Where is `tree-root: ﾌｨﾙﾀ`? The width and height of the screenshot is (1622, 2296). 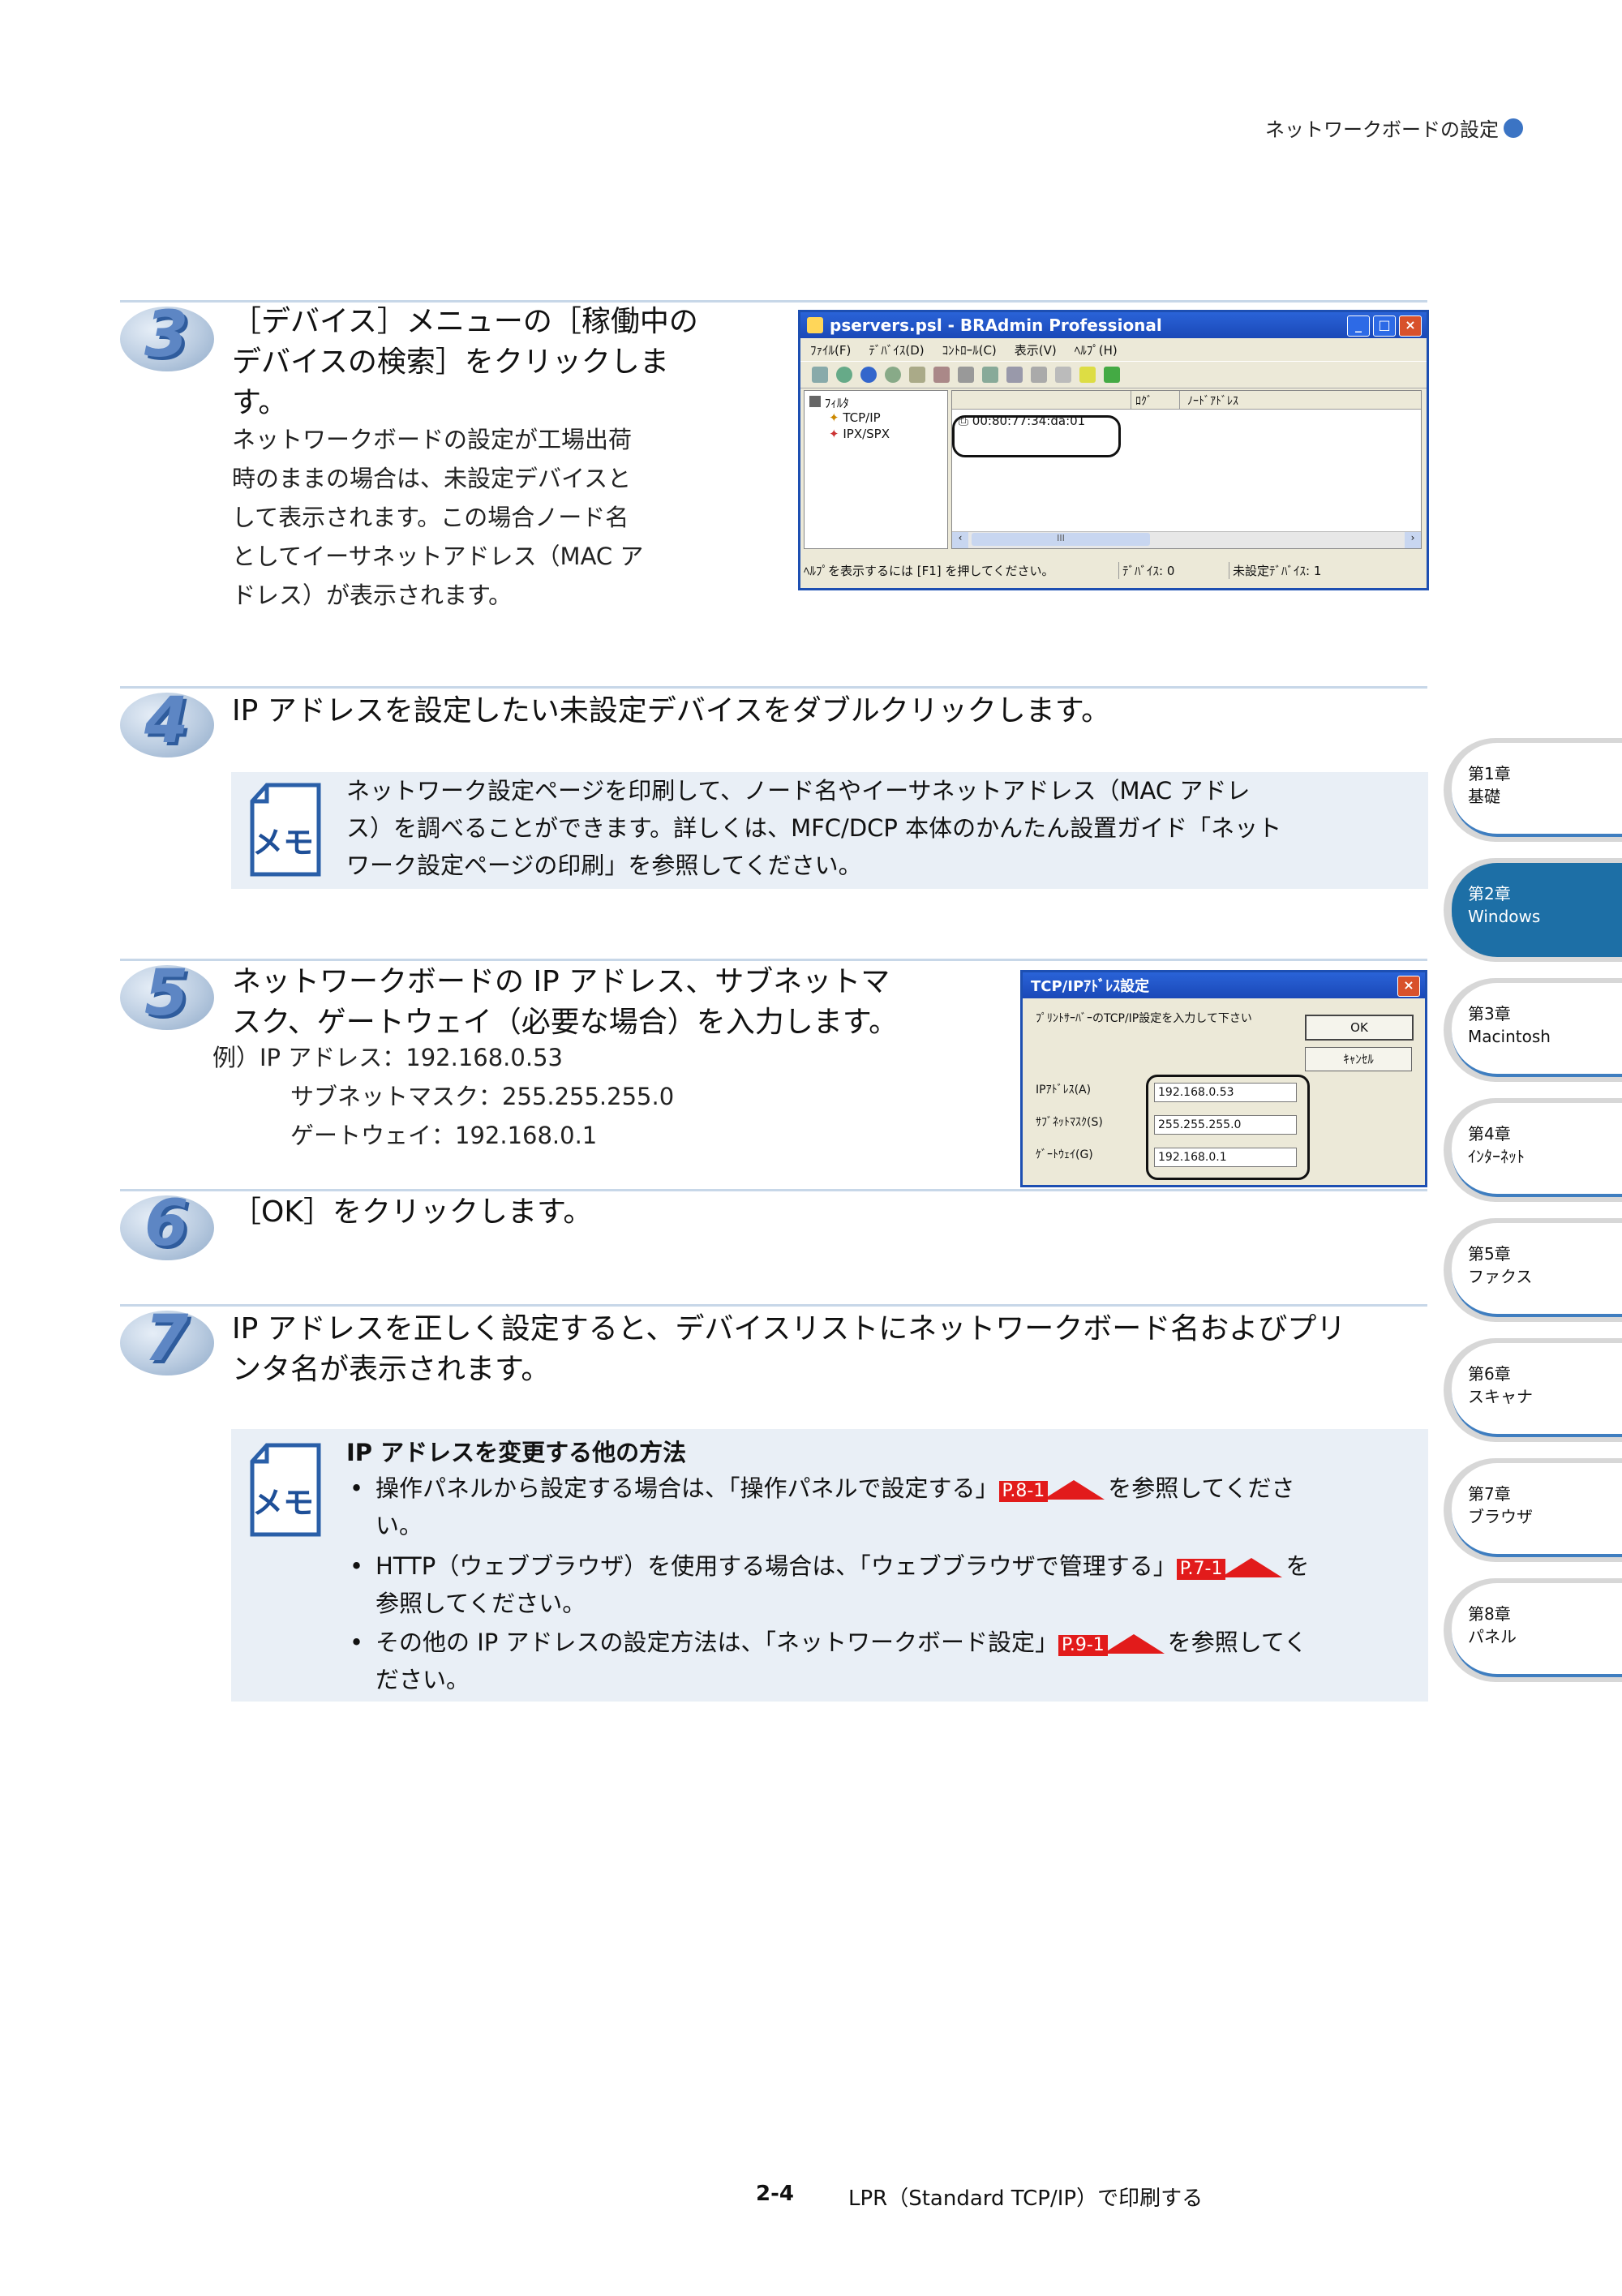 tree-root: ﾌｨﾙﾀ is located at coordinates (829, 402).